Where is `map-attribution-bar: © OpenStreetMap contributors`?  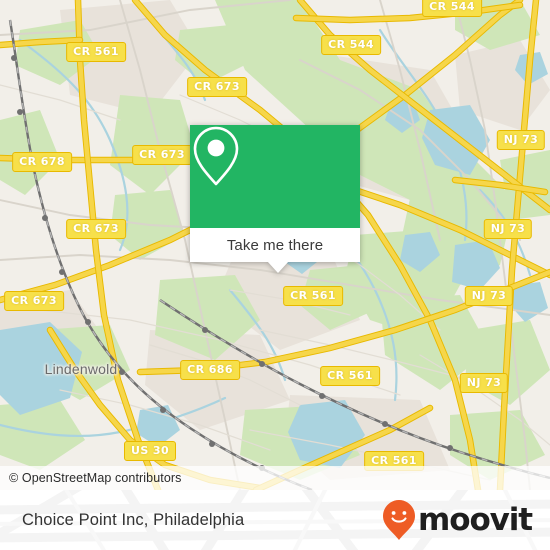 map-attribution-bar: © OpenStreetMap contributors is located at coordinates (275, 478).